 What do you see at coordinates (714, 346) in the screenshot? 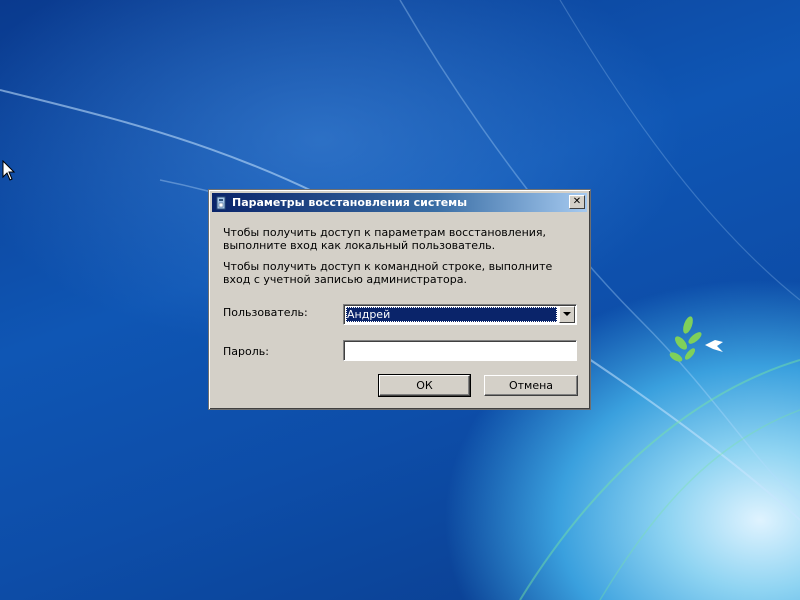
I see `bird-decoration` at bounding box center [714, 346].